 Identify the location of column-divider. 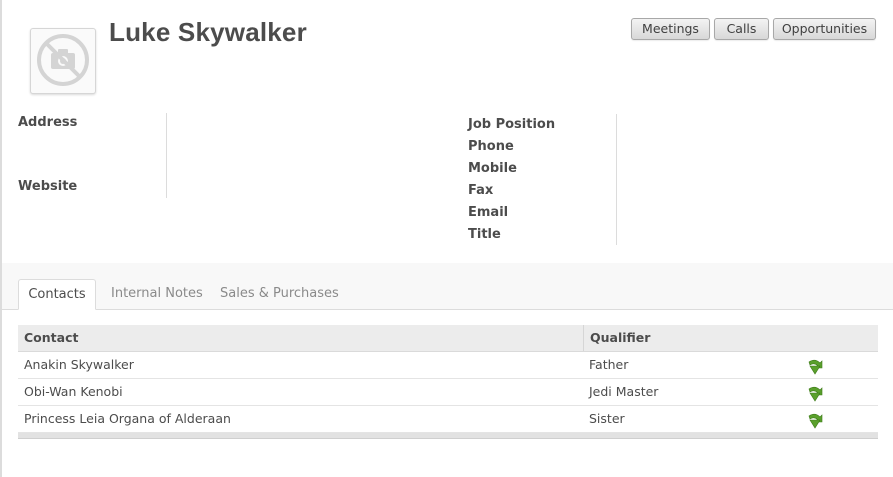
(583, 338).